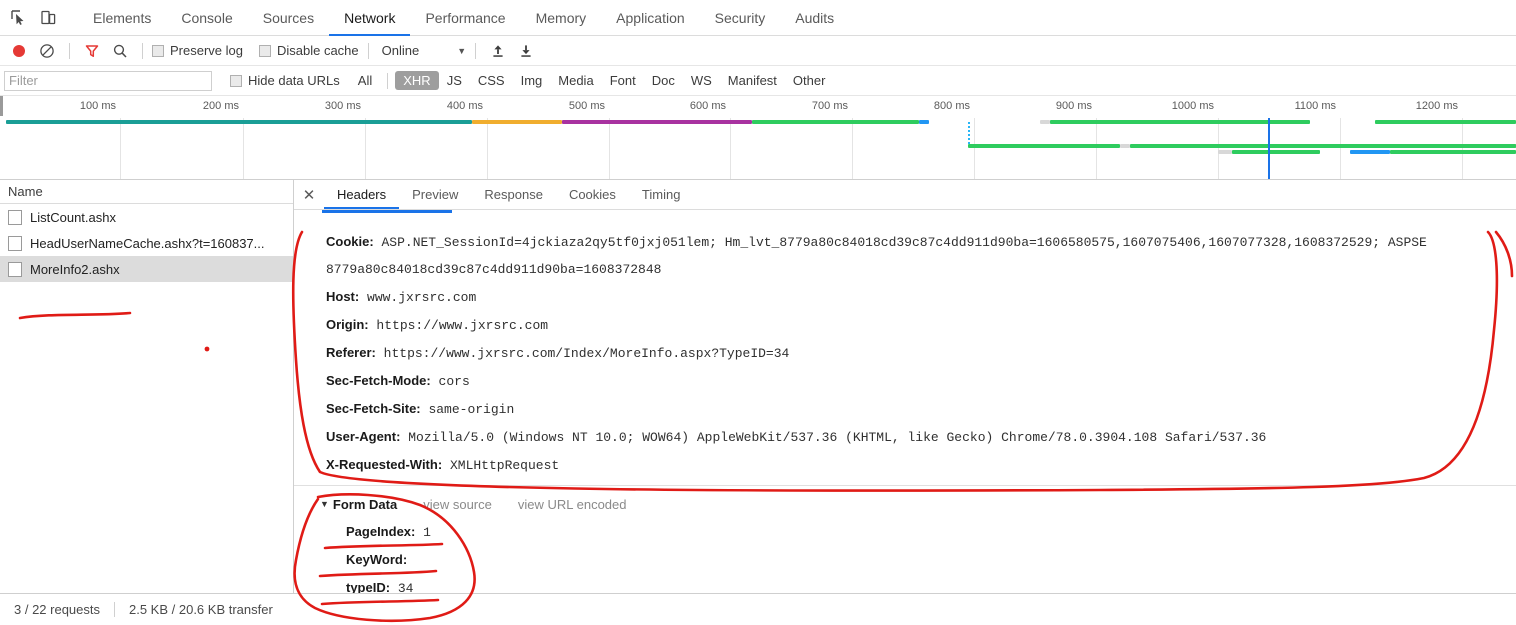 This screenshot has width=1516, height=625. Describe the element at coordinates (206, 50) in the screenshot. I see `preserve-log-label: Preserve log` at that location.